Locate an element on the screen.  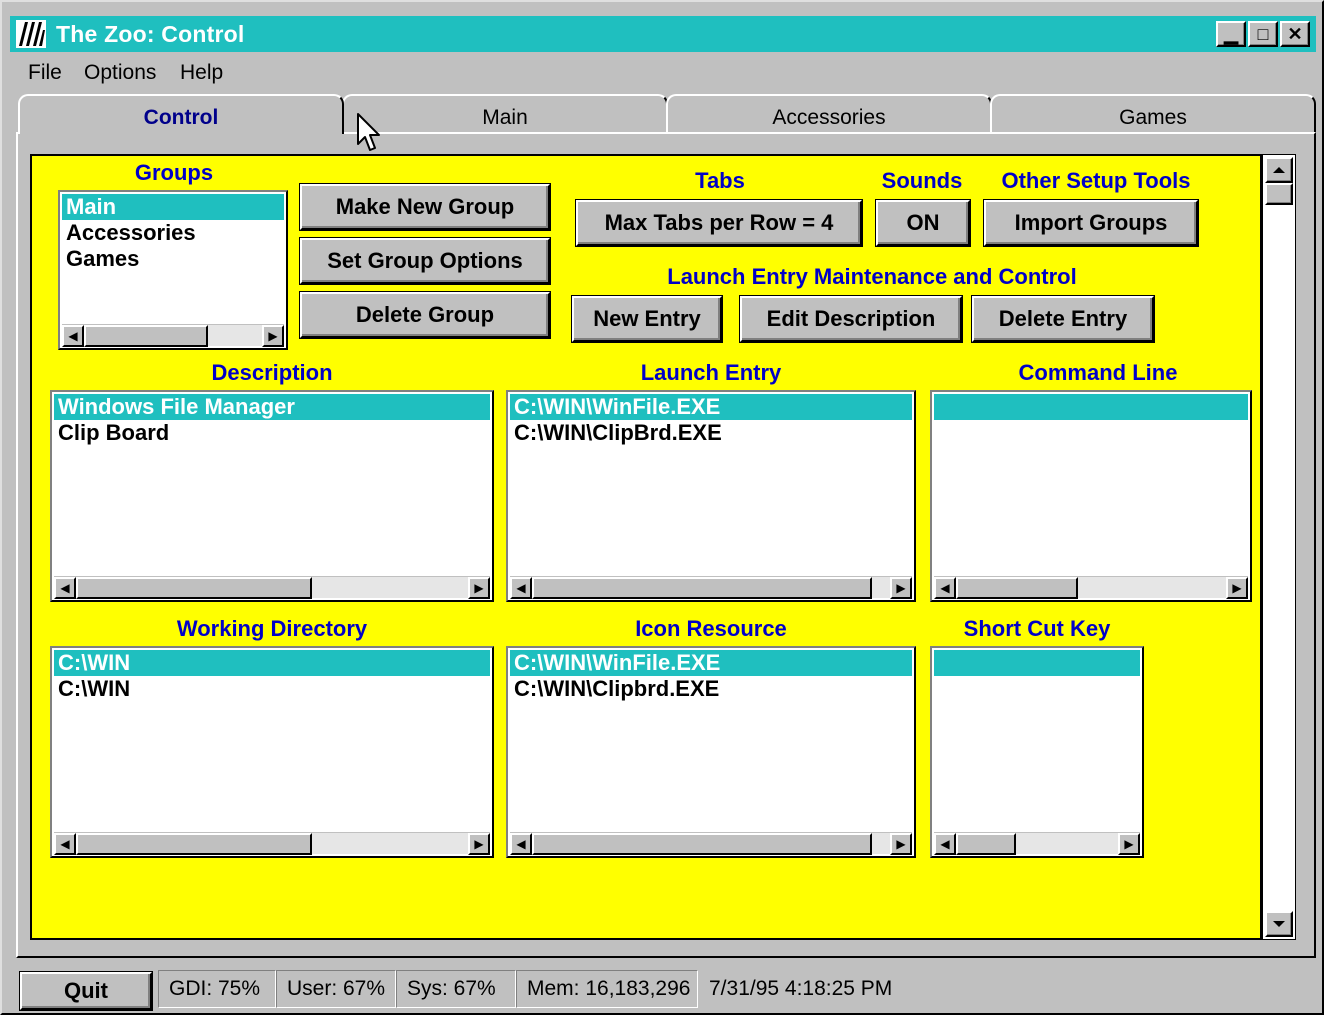
quit-button: Quit is located at coordinates (86, 991).